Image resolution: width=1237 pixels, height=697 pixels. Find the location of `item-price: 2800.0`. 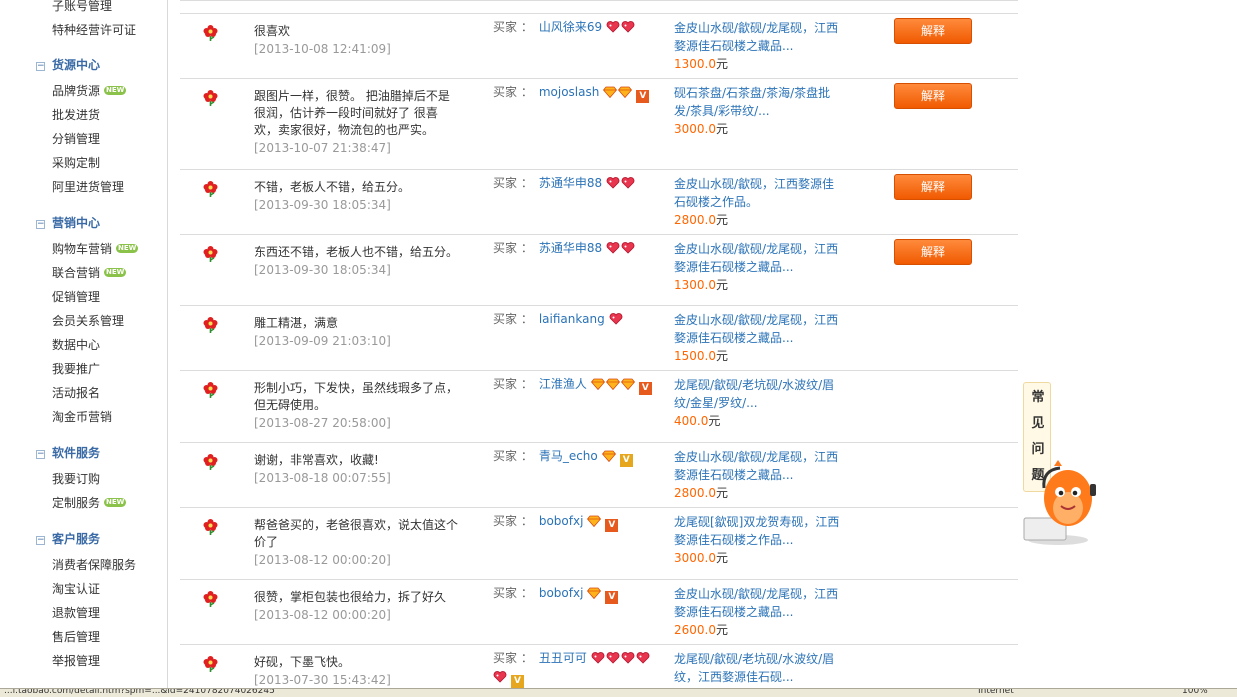

item-price: 2800.0 is located at coordinates (695, 220).